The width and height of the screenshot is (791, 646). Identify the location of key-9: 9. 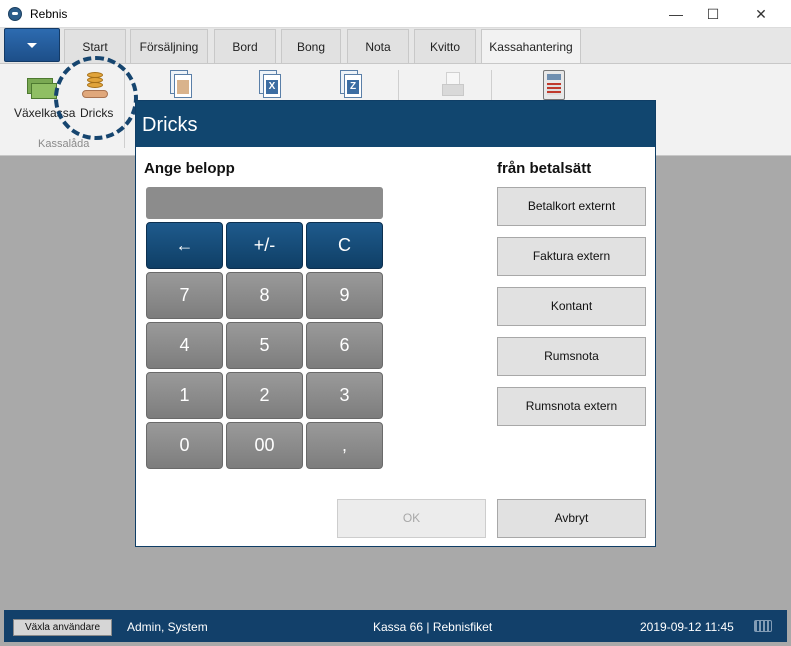
(344, 295).